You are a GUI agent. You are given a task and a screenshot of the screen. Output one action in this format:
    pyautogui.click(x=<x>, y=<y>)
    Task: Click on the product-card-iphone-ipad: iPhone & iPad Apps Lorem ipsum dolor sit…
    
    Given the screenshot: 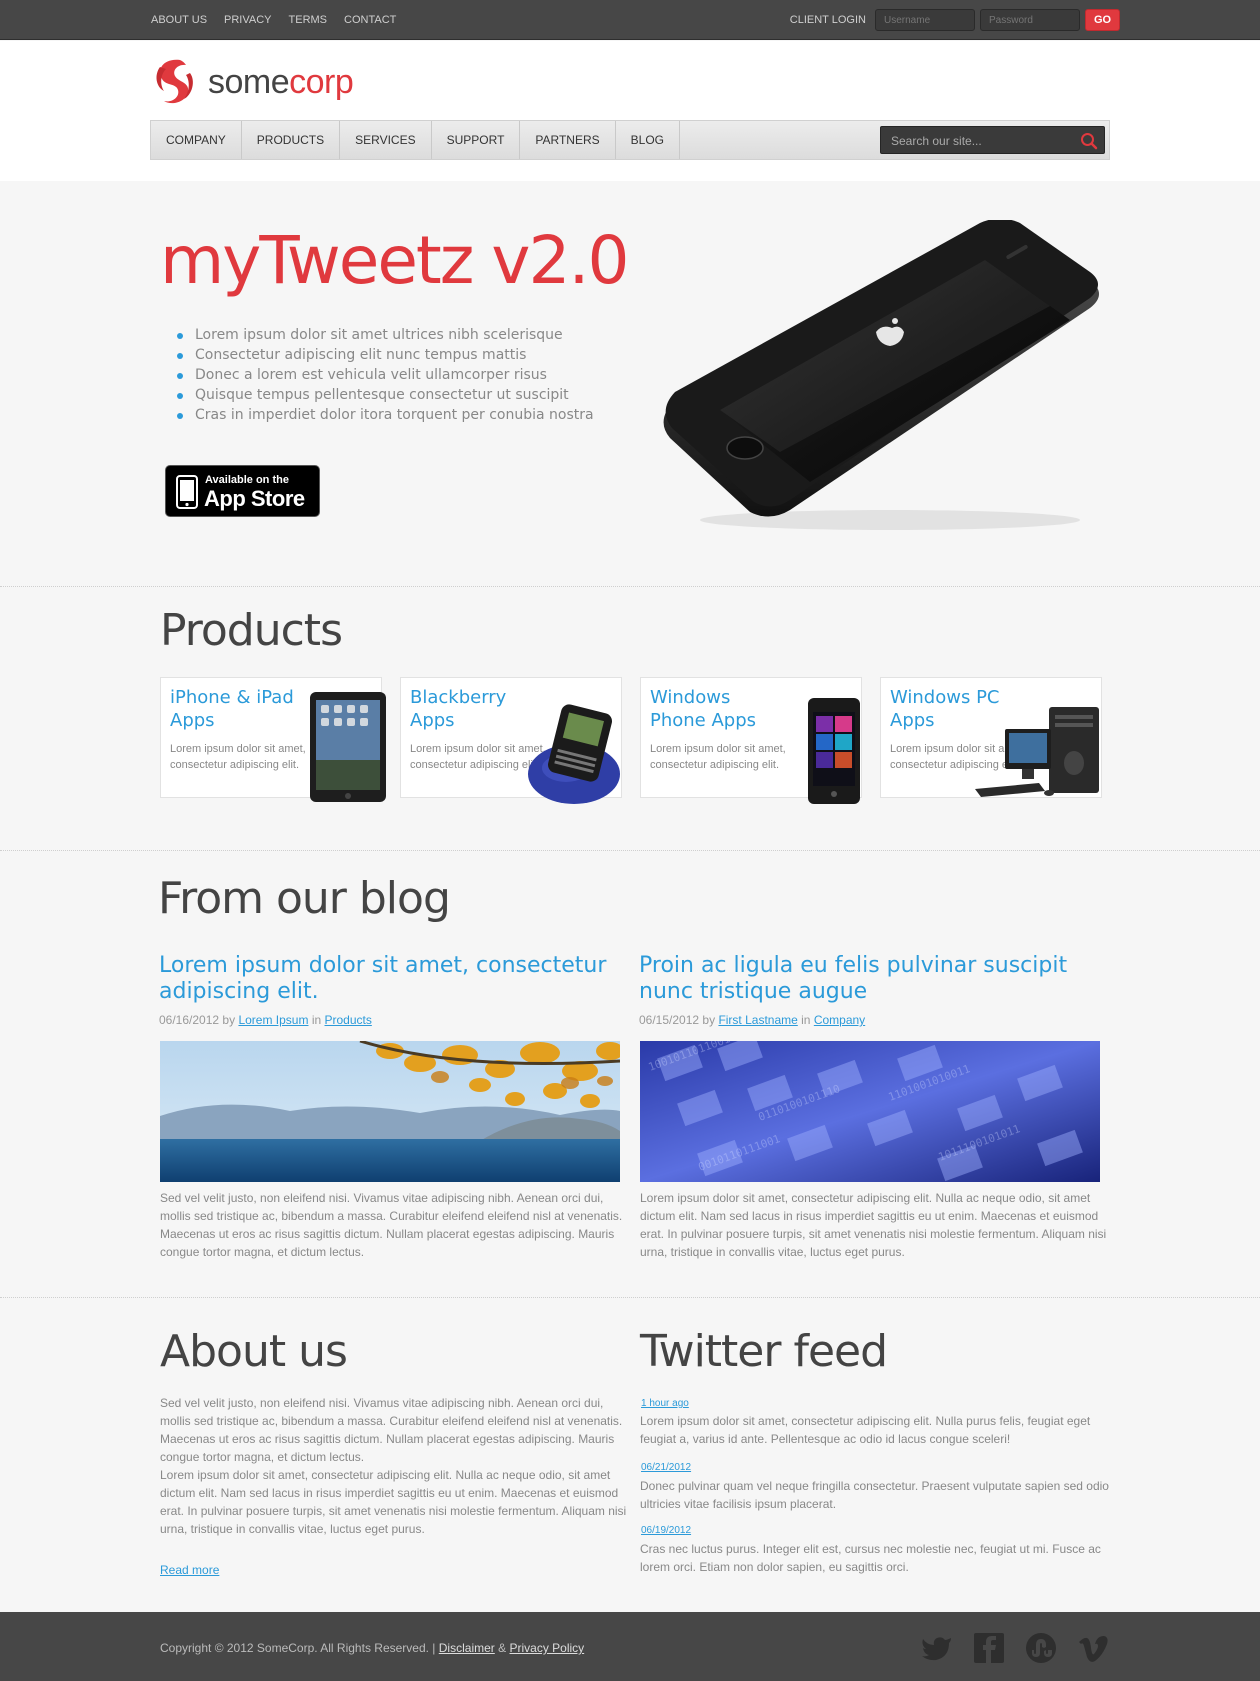 What is the action you would take?
    pyautogui.click(x=273, y=739)
    